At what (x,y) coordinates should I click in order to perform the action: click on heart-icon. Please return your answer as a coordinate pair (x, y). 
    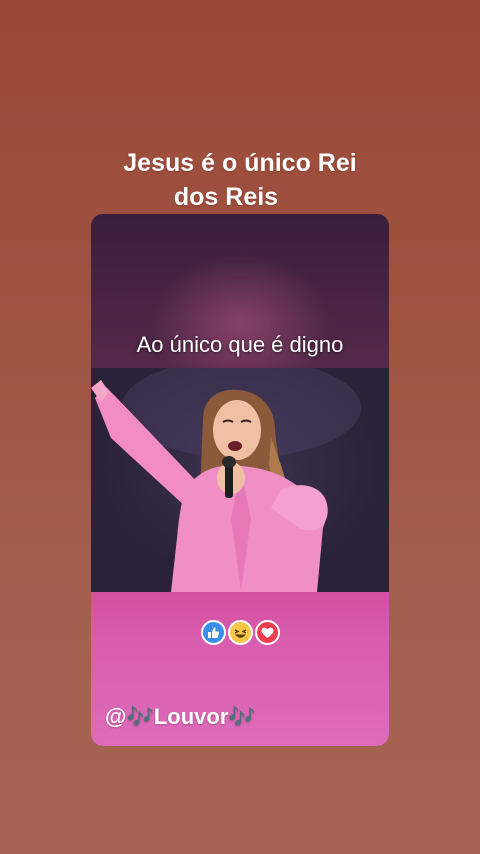
    Looking at the image, I should click on (267, 632).